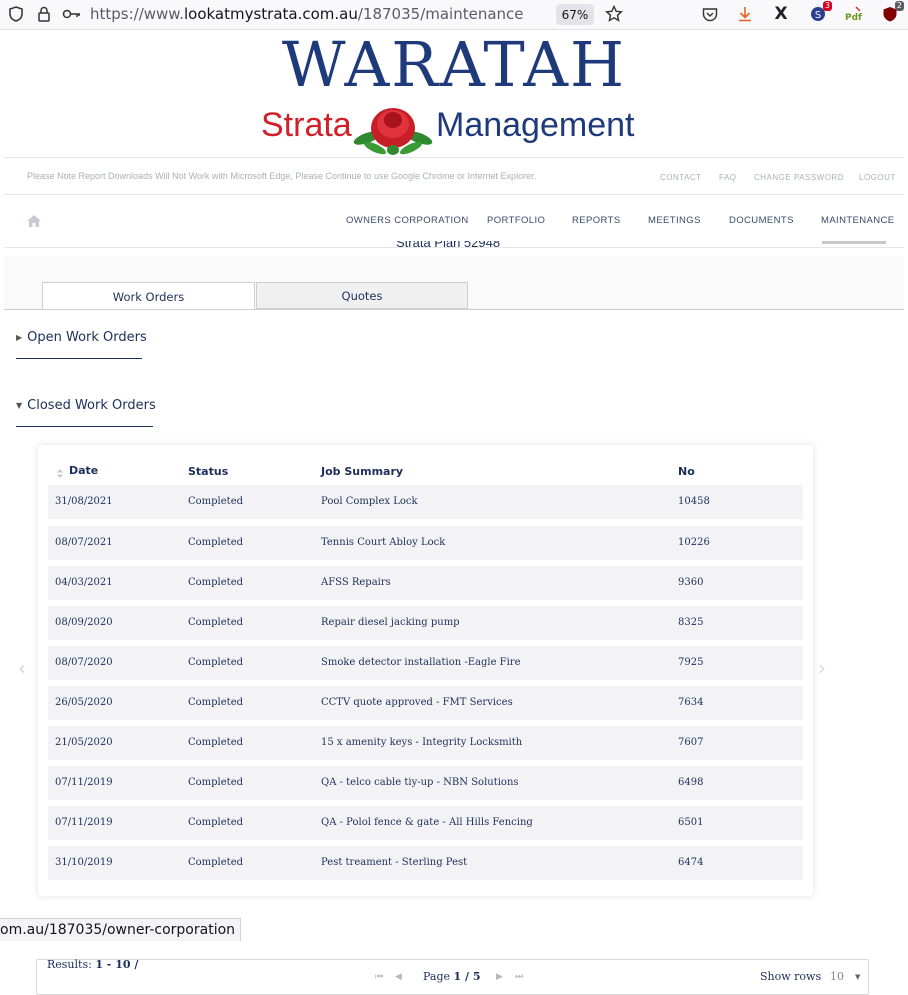  What do you see at coordinates (407, 220) in the screenshot?
I see `nav-owners-corporation: OWNERS CORPORATION` at bounding box center [407, 220].